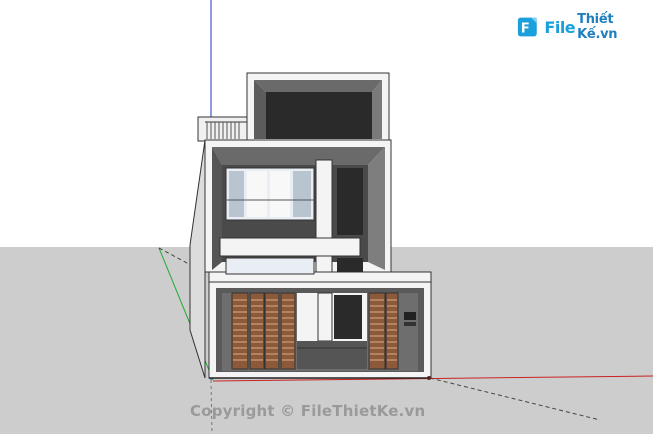 This screenshot has height=434, width=653. What do you see at coordinates (560, 27) in the screenshot?
I see `logo-file-text: File` at bounding box center [560, 27].